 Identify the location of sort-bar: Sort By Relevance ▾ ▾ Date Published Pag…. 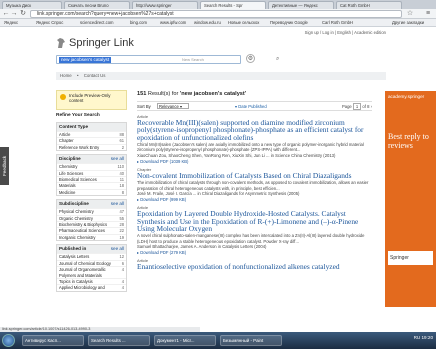
(254, 106).